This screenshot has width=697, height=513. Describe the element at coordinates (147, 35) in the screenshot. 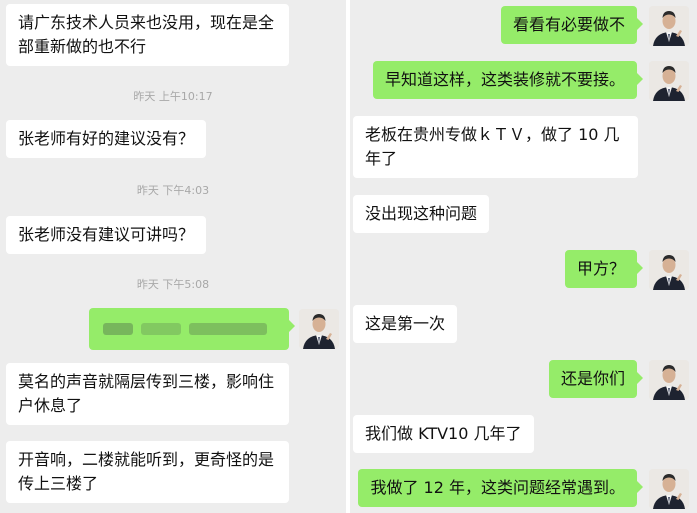

I see `message-bubble: 请广东技术人员来也没用，现在是全部重新做的也不行` at that location.